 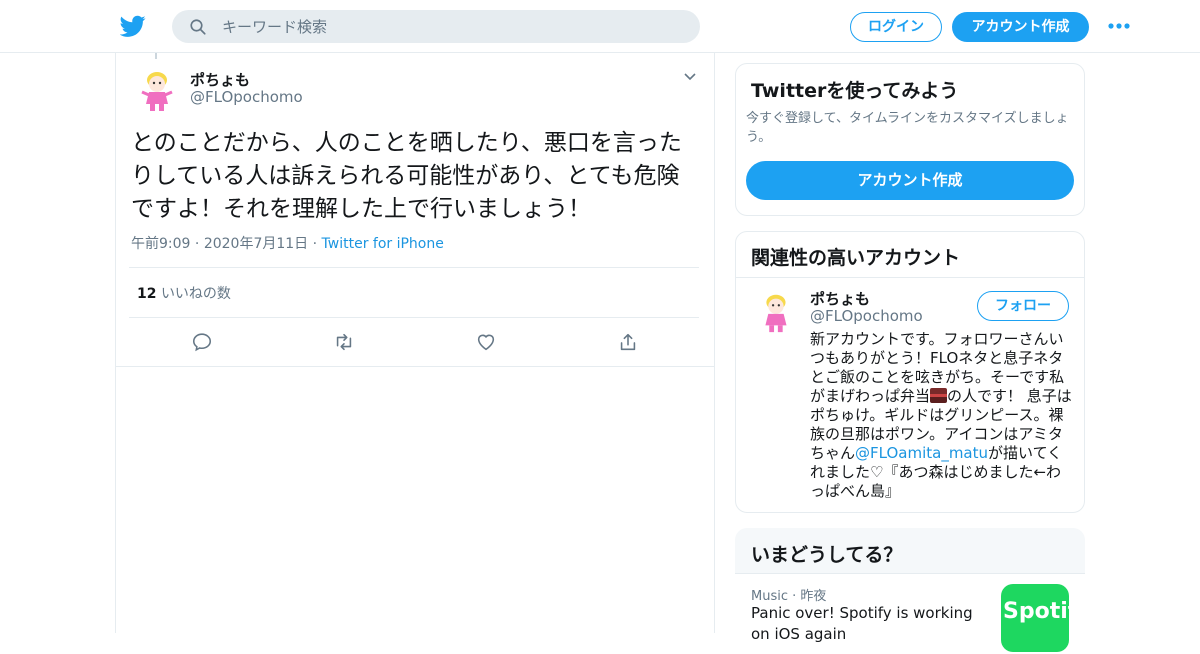 I want to click on card-description: 今すぐ登録して、タイムラインをカスタマイズしましょう。, so click(x=907, y=128).